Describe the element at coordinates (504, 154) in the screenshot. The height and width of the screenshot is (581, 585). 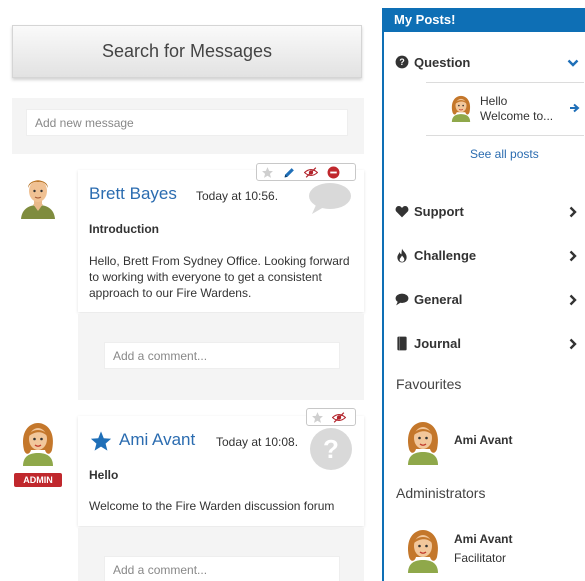
I see `see-all-posts-link: See all posts` at that location.